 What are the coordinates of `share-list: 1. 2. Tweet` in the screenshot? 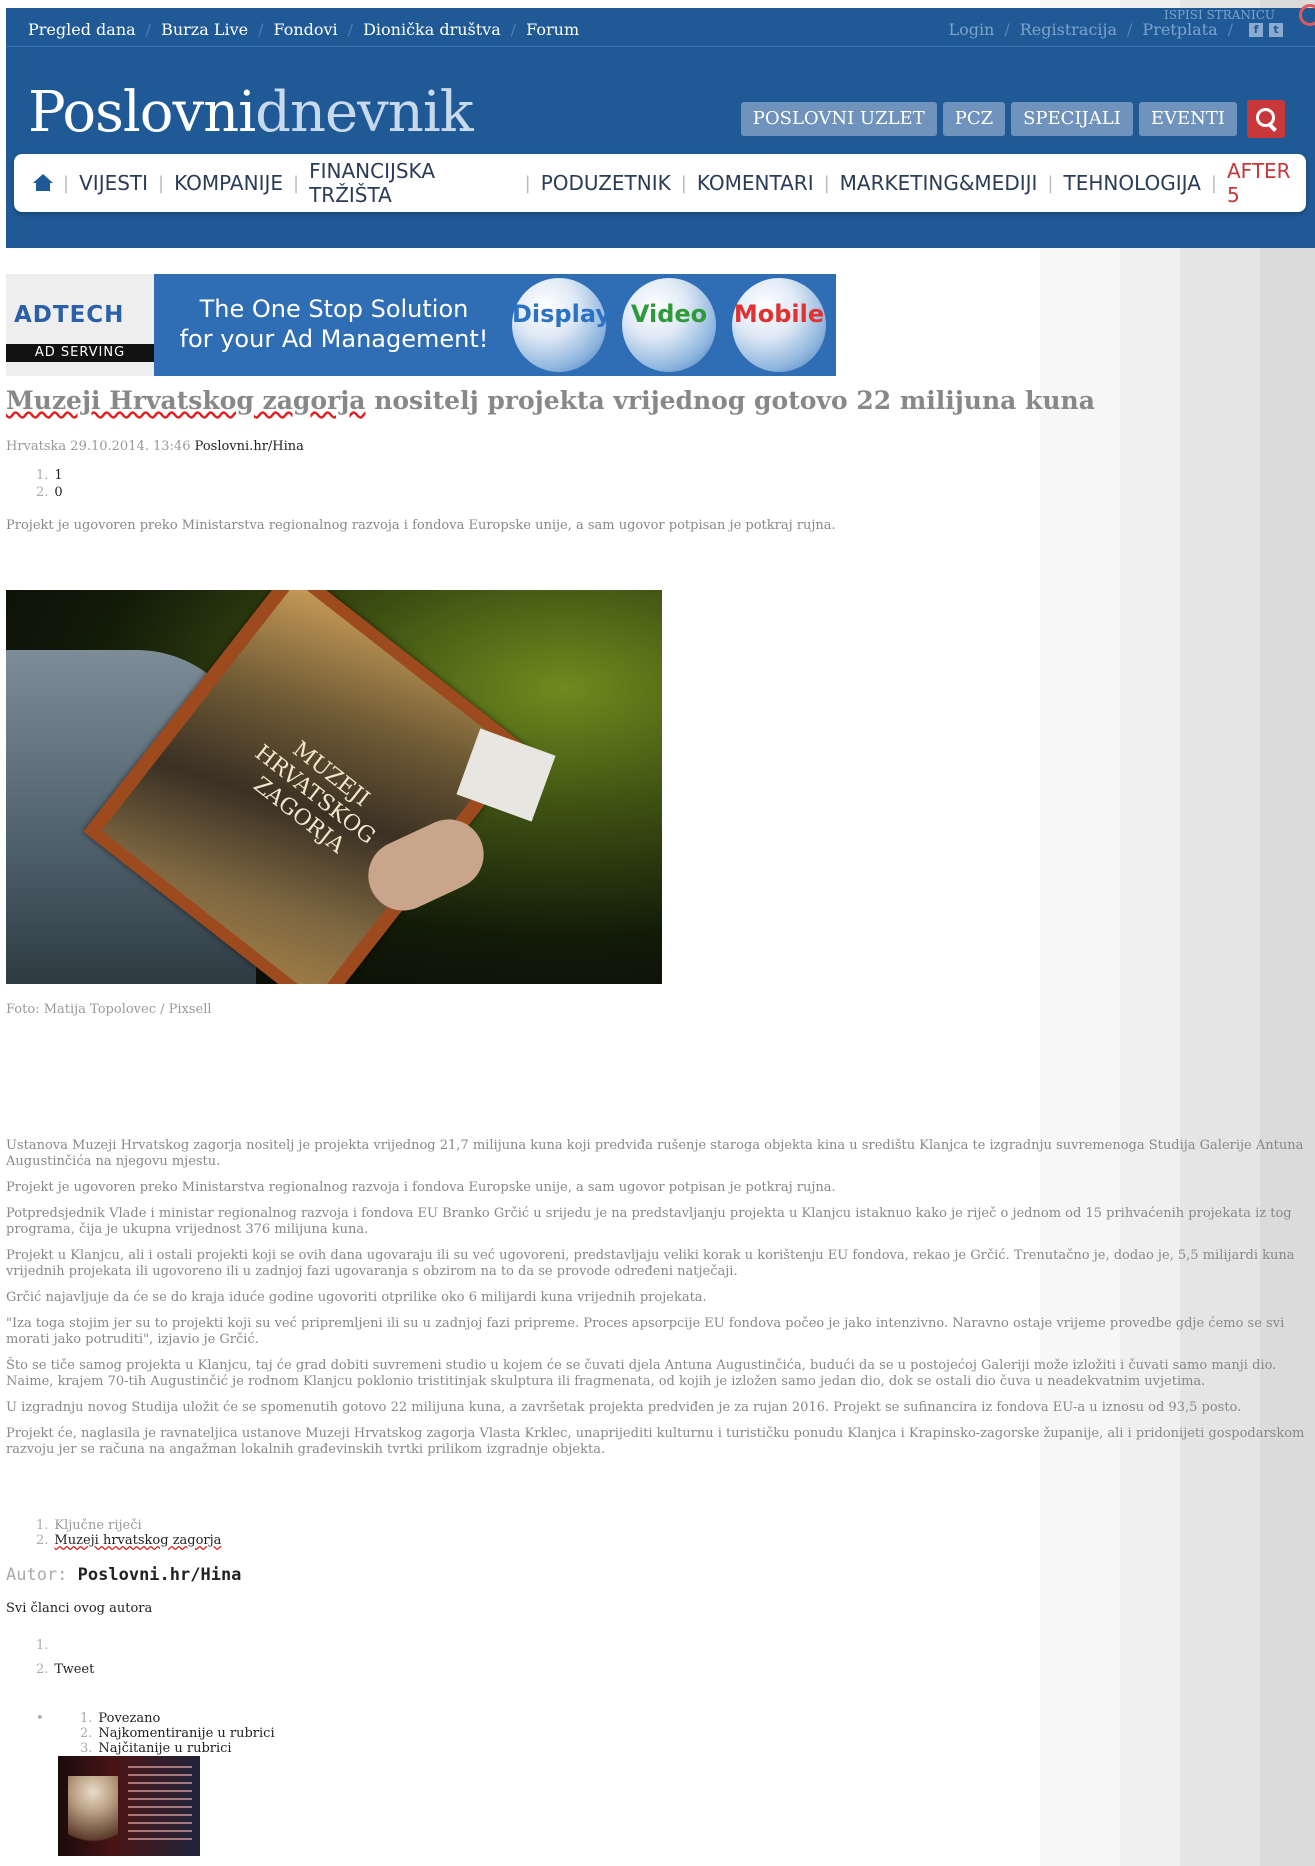 It's located at (50, 1662).